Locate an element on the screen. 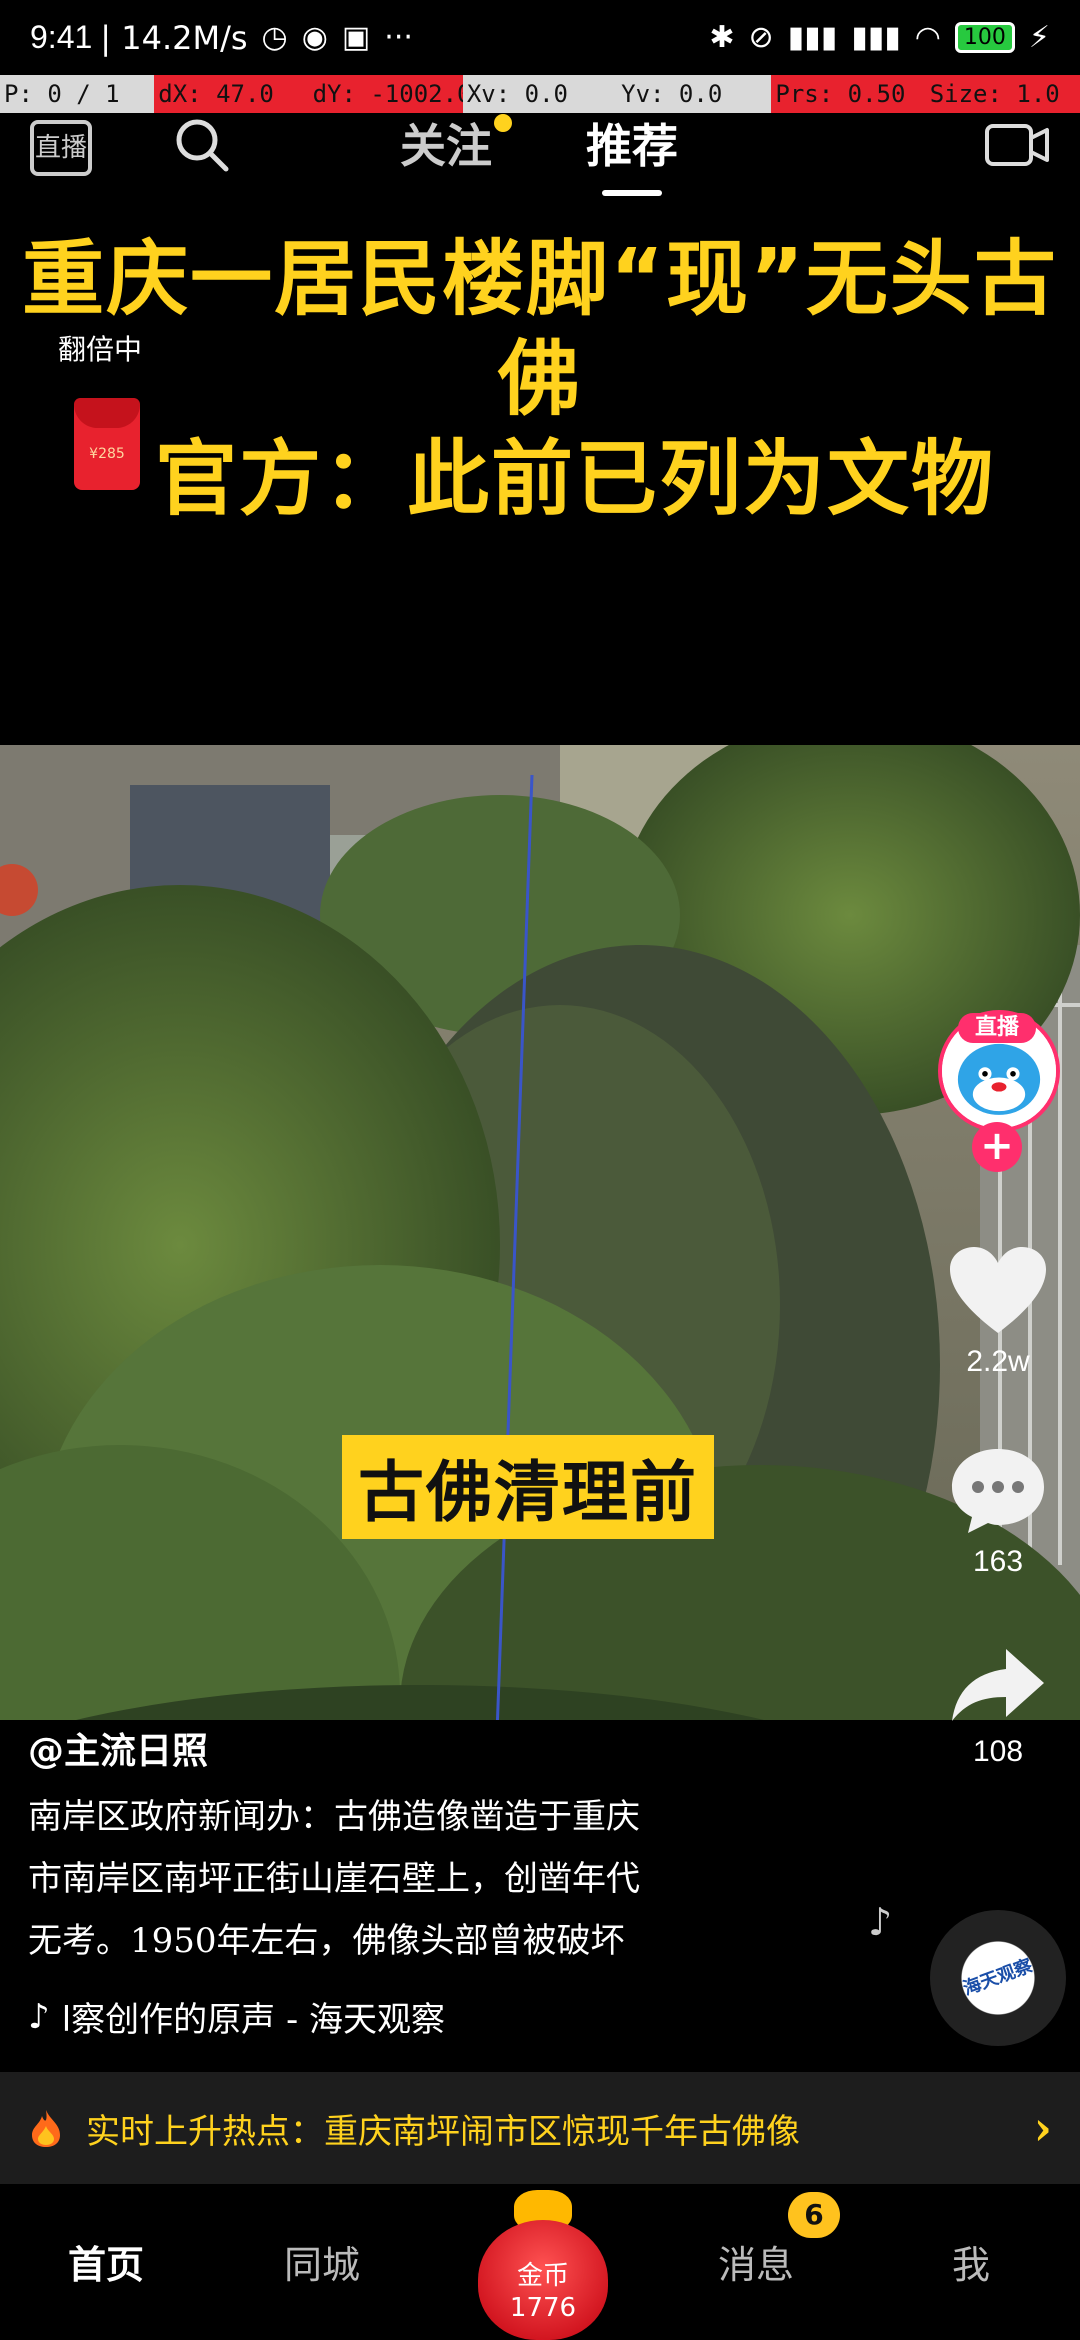 This screenshot has height=2340, width=1080. video-caption-tag: 古佛清理前 is located at coordinates (528, 1487).